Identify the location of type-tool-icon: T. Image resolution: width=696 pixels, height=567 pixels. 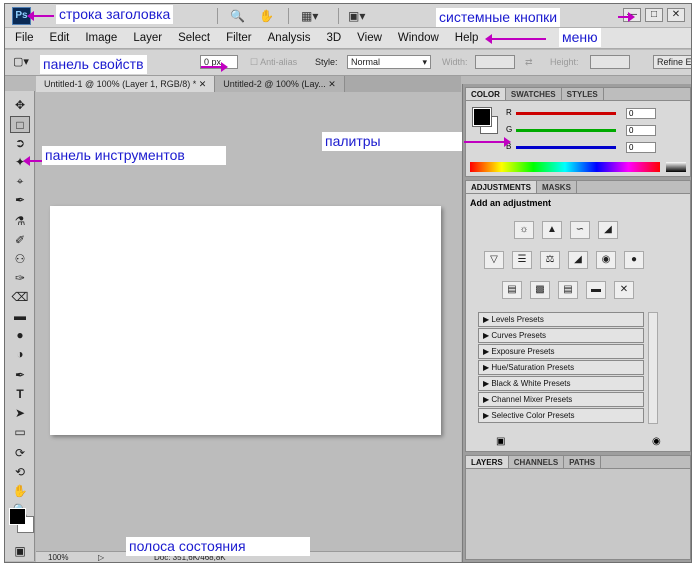
(20, 394).